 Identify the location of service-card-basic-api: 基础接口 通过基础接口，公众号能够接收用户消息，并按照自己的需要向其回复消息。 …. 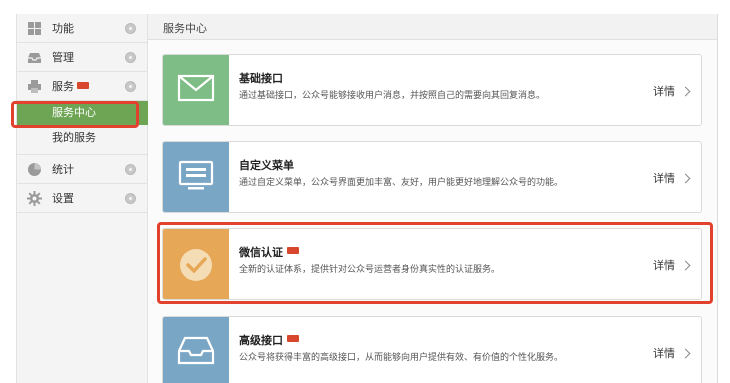
(432, 90).